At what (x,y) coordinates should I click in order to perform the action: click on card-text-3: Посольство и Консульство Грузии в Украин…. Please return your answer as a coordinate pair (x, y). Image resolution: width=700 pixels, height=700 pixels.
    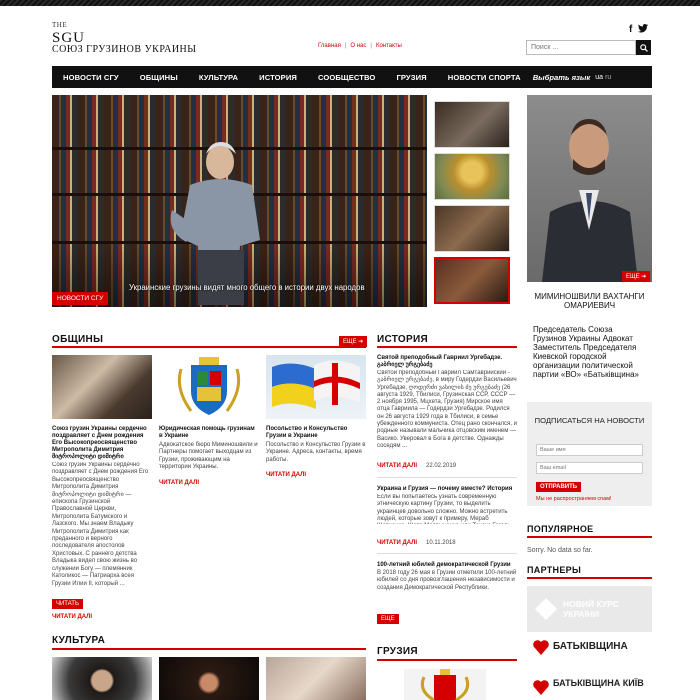
    Looking at the image, I should click on (316, 452).